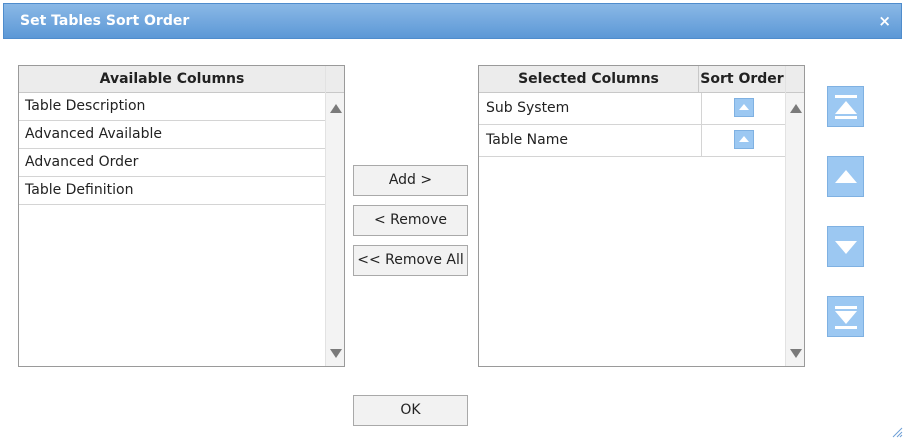  I want to click on list-item: Advanced Order, so click(172, 163).